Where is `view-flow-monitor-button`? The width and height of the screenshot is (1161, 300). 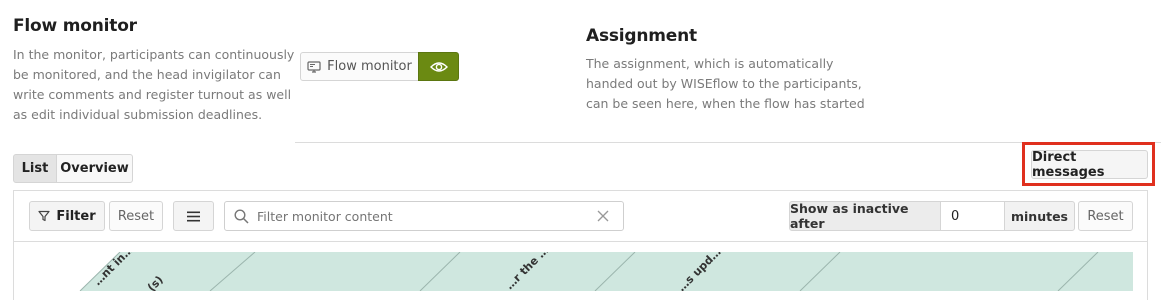 view-flow-monitor-button is located at coordinates (438, 66).